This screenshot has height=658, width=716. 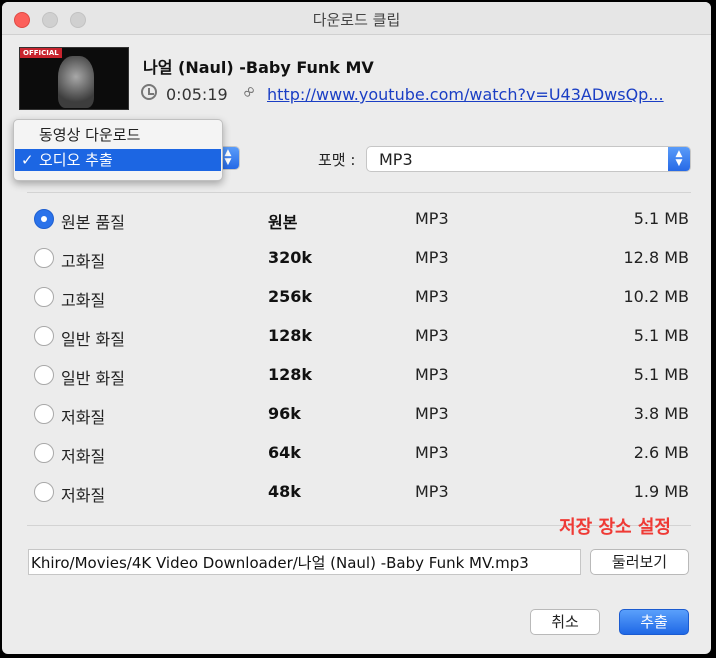 I want to click on quality-file-size: 1.9 MB, so click(x=661, y=491).